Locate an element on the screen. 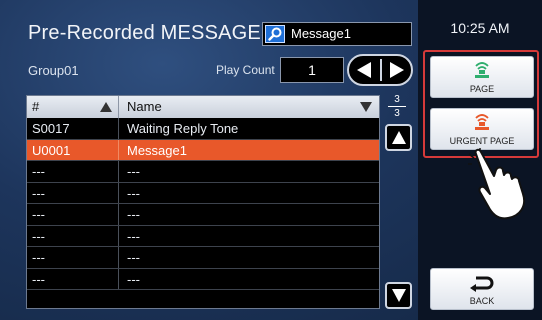  pointing-hand-icon is located at coordinates (497, 184).